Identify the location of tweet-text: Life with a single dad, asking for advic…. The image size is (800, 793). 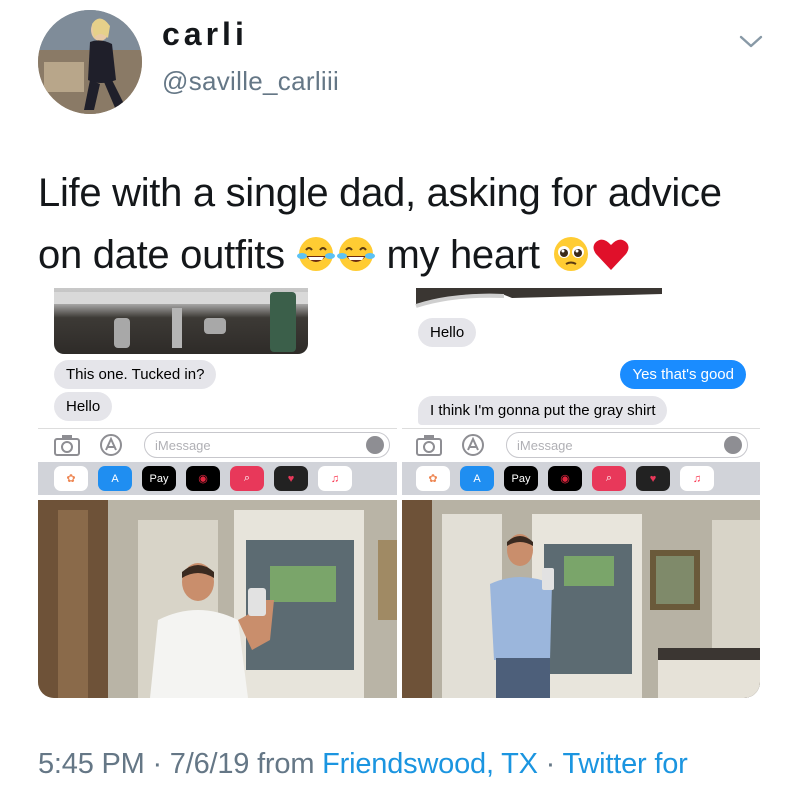
(408, 224).